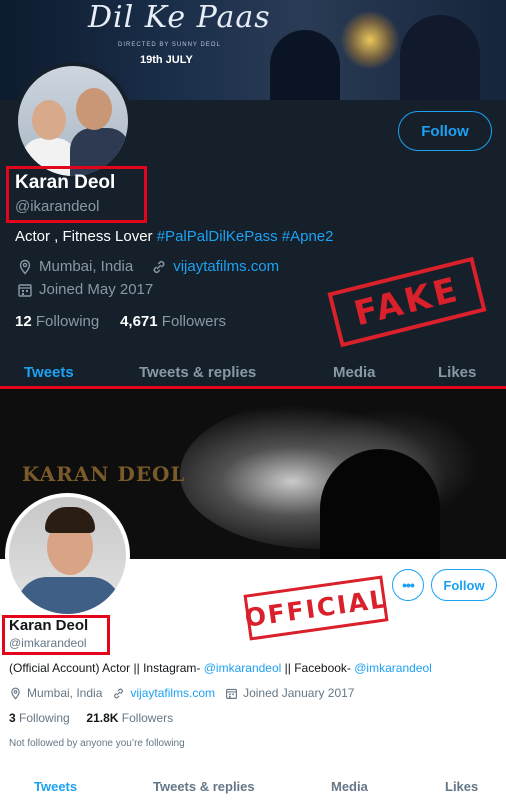 This screenshot has width=506, height=800. What do you see at coordinates (102, 718) in the screenshot?
I see `followers-count: 21.8K` at bounding box center [102, 718].